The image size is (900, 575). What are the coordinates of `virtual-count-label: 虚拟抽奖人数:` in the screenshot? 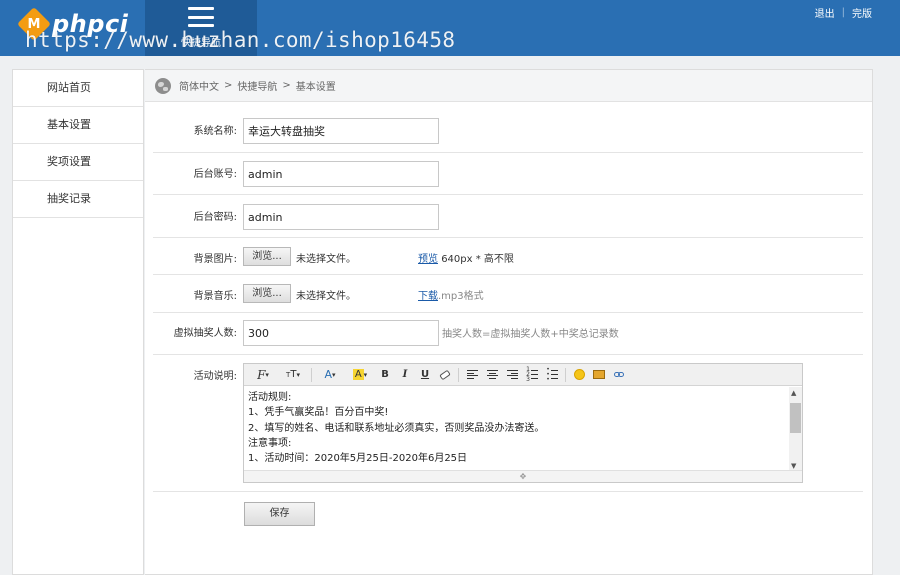 It's located at (205, 333).